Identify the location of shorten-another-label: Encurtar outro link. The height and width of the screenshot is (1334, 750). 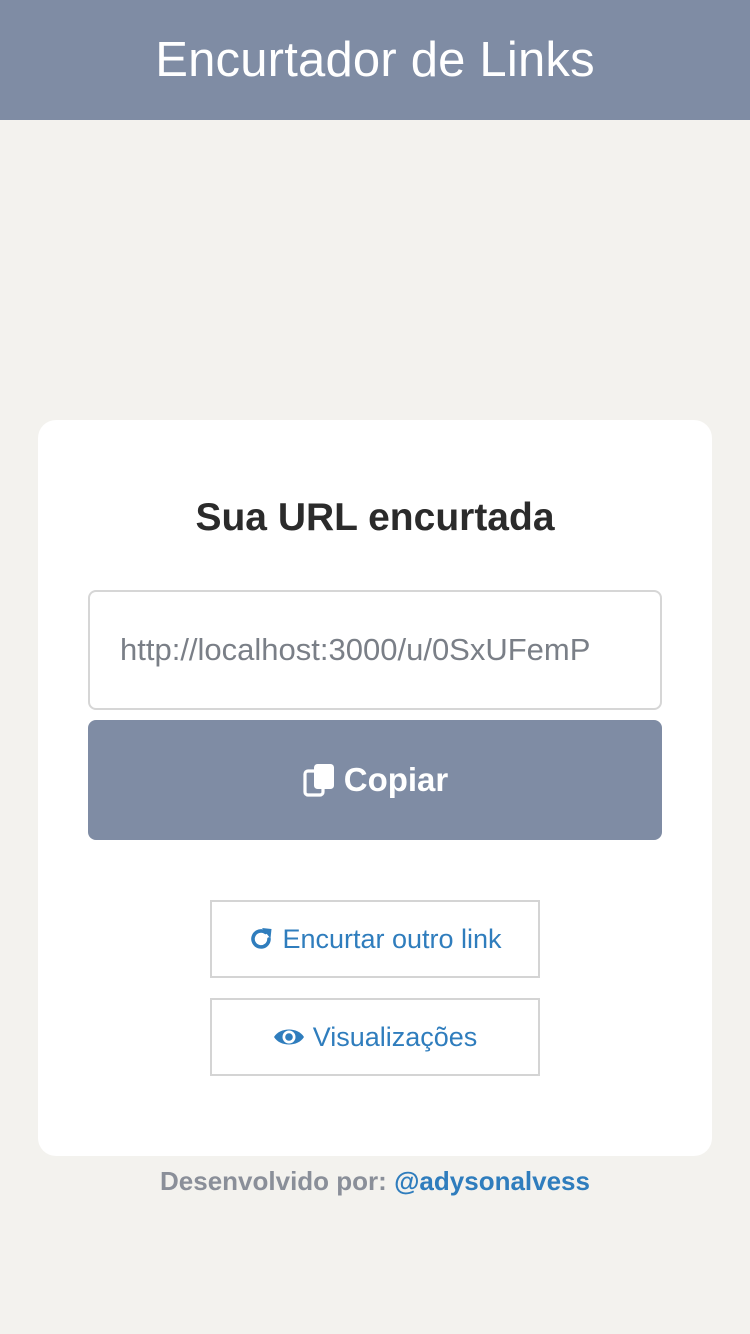
(392, 938).